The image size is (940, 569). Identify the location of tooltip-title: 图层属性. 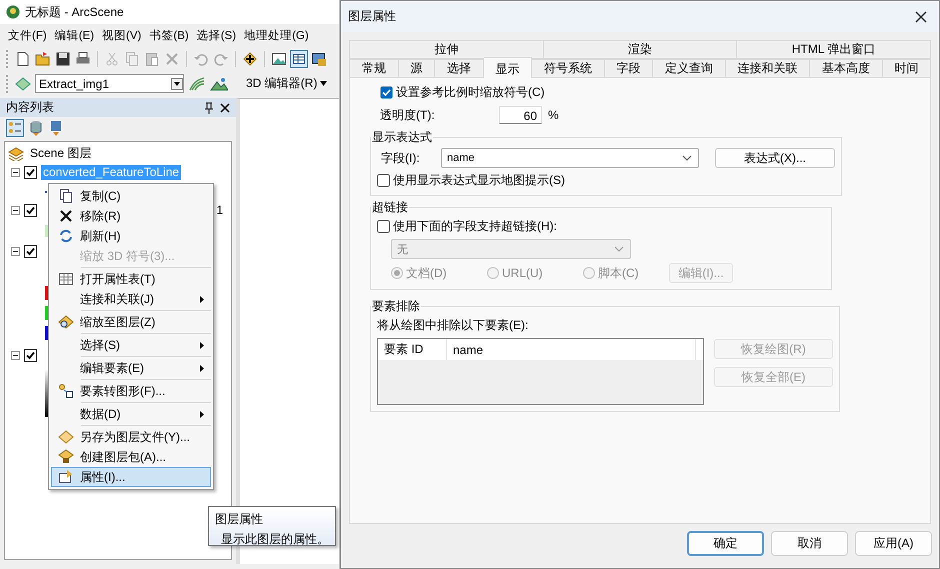
(239, 519).